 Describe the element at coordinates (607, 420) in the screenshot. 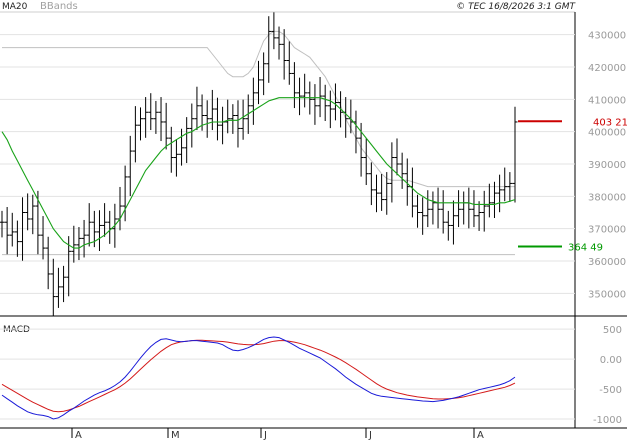

I see `macd-tick-label: -1000` at that location.